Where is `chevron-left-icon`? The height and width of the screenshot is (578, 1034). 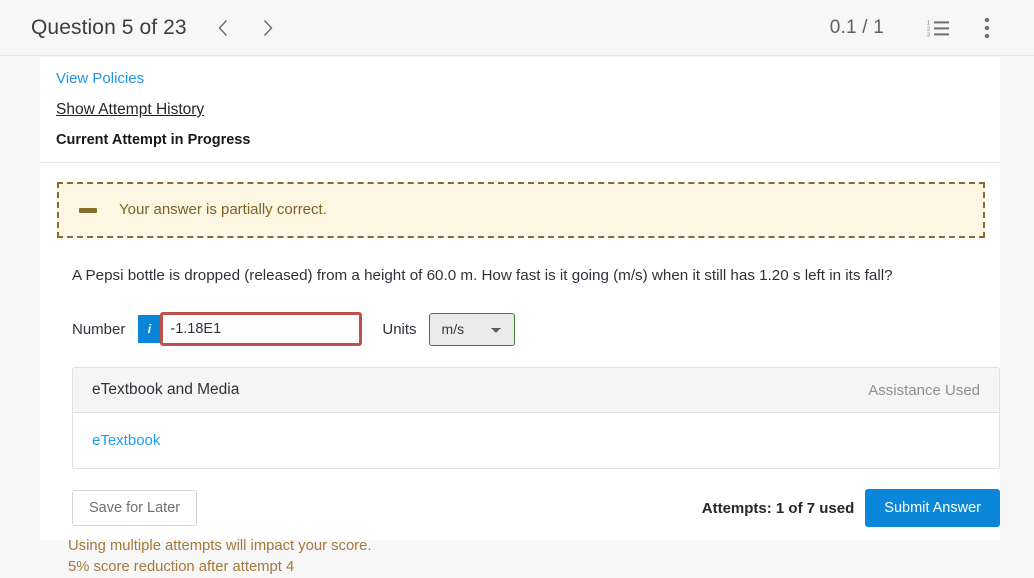
chevron-left-icon is located at coordinates (223, 27).